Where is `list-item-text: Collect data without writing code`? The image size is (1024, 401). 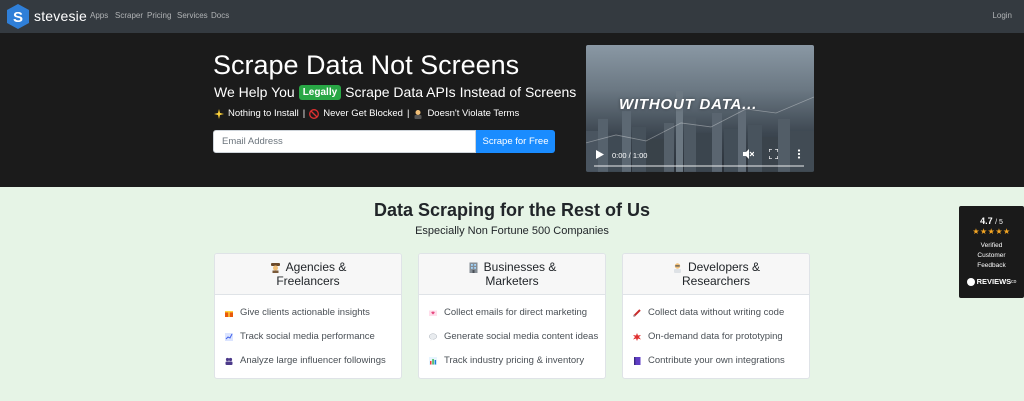 list-item-text: Collect data without writing code is located at coordinates (716, 312).